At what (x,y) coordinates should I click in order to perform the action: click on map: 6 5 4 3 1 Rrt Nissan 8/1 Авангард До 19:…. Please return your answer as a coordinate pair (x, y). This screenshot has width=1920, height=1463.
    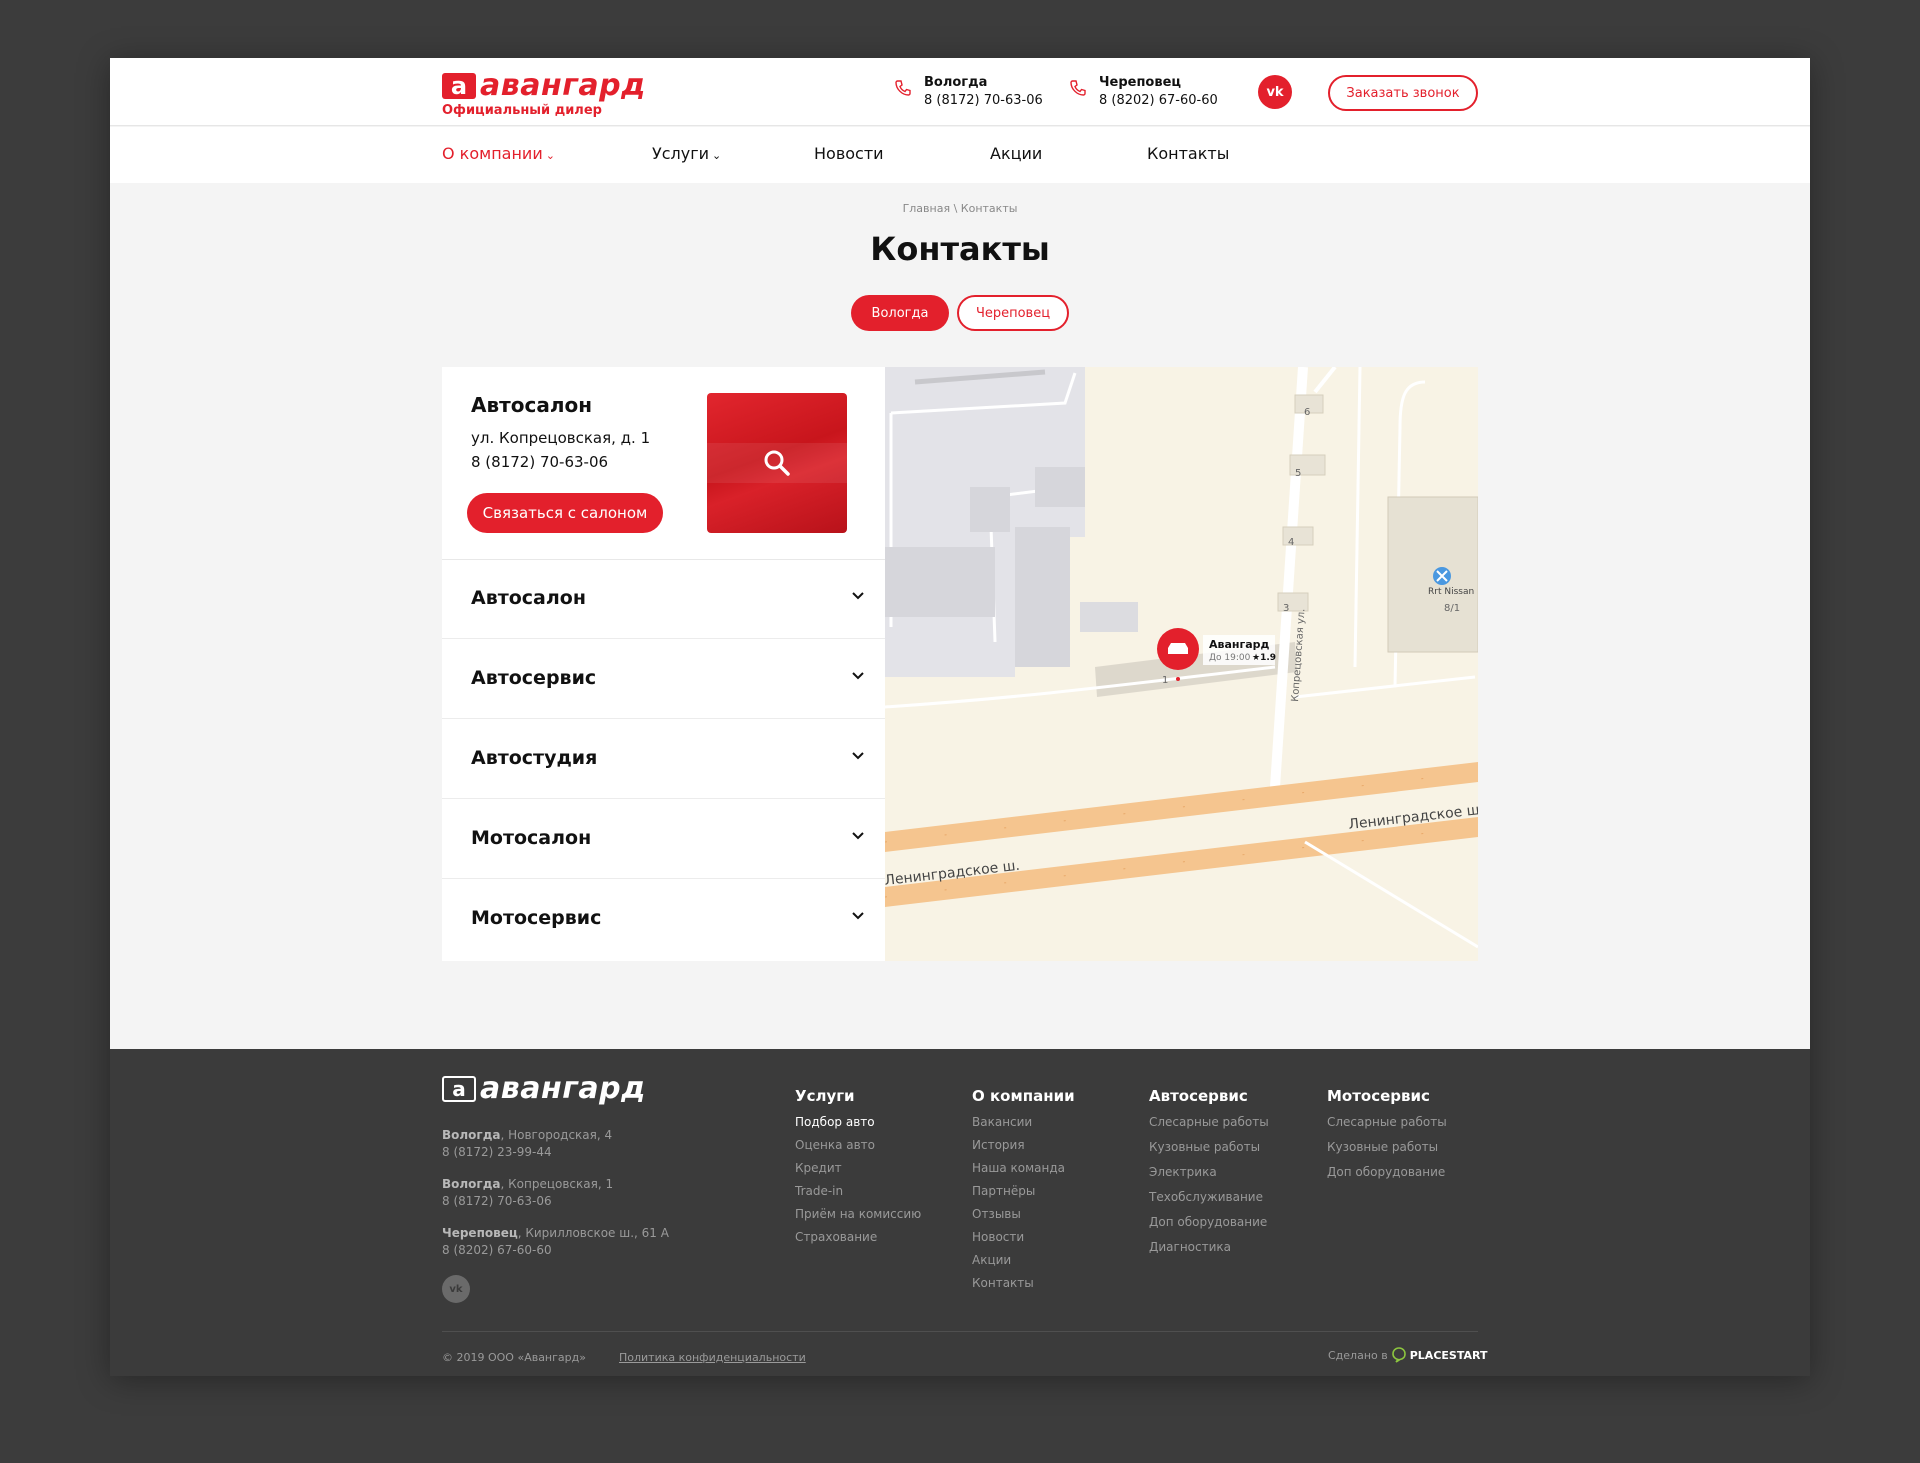
    Looking at the image, I should click on (1181, 664).